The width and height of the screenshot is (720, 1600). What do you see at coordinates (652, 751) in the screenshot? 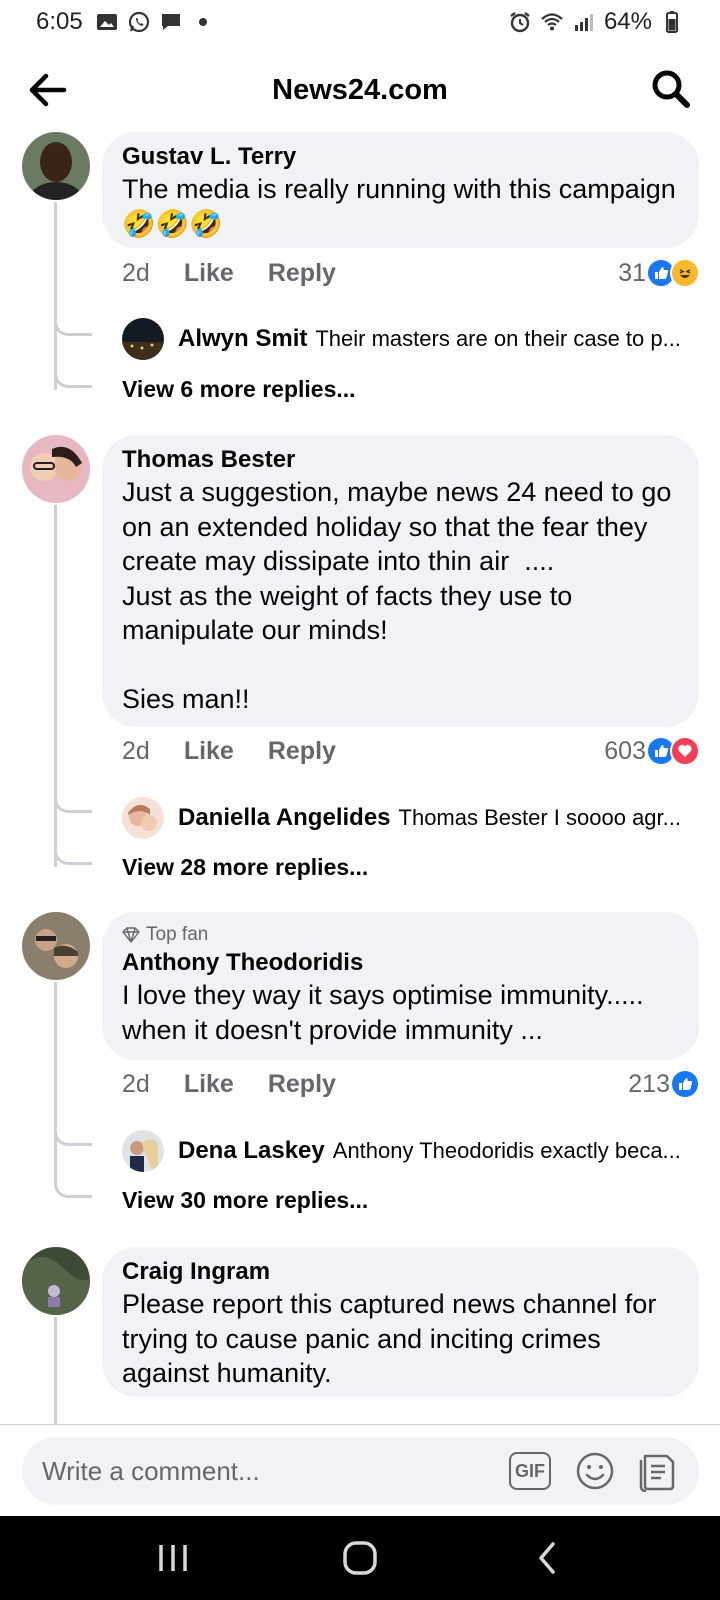
I see `reaction-summary: 603` at bounding box center [652, 751].